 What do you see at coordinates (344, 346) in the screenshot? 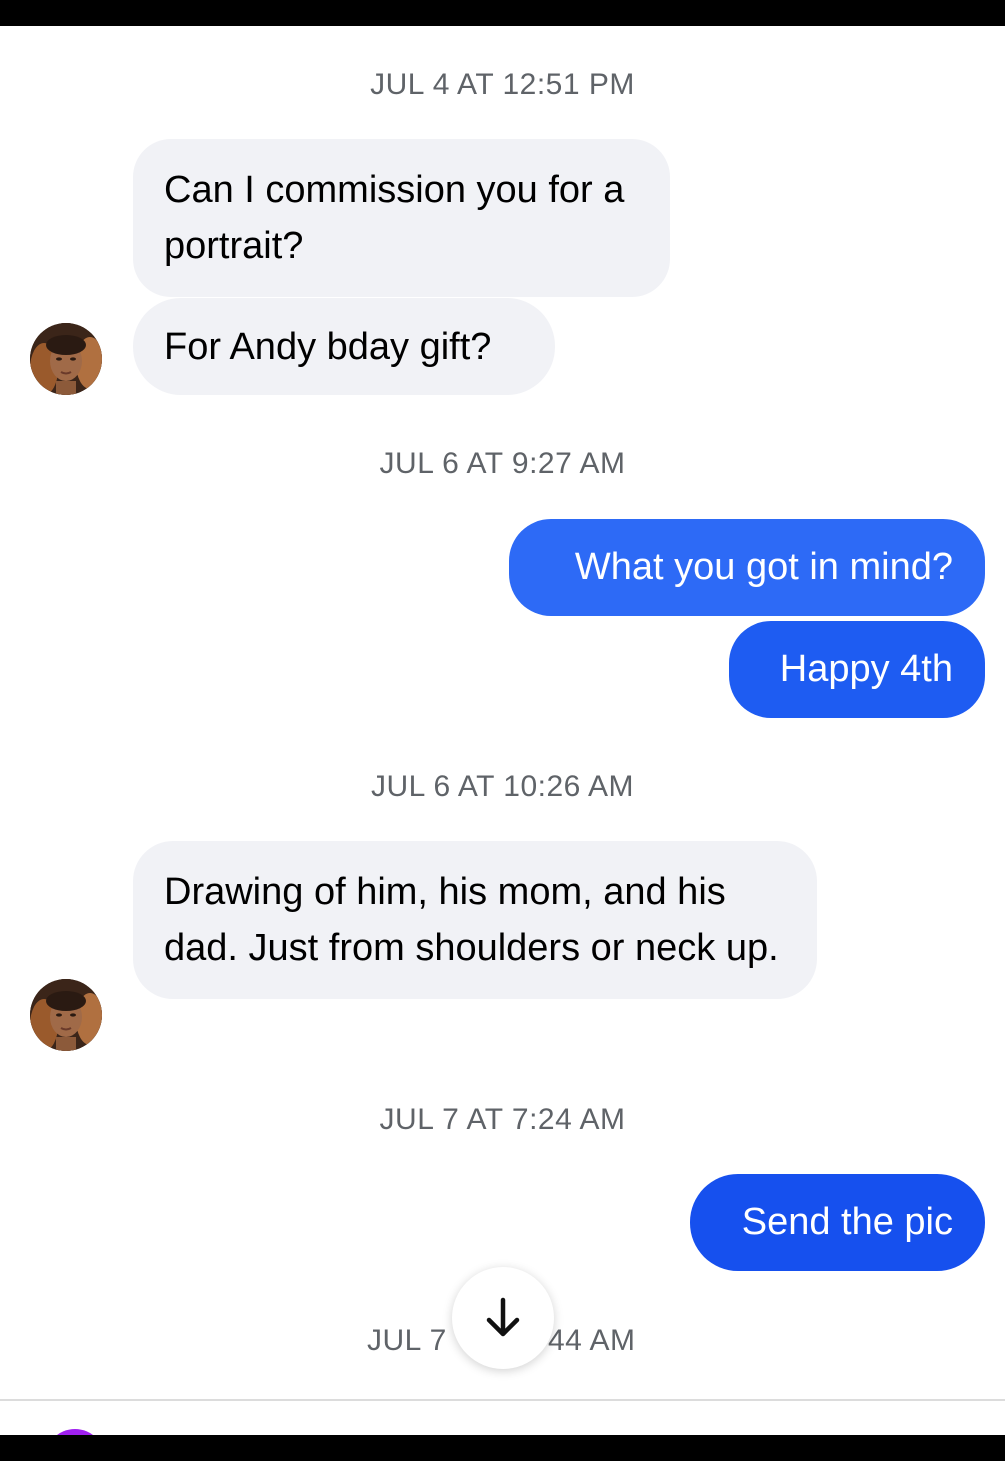
I see `incoming-message-bubble: For Andy bday gift?` at bounding box center [344, 346].